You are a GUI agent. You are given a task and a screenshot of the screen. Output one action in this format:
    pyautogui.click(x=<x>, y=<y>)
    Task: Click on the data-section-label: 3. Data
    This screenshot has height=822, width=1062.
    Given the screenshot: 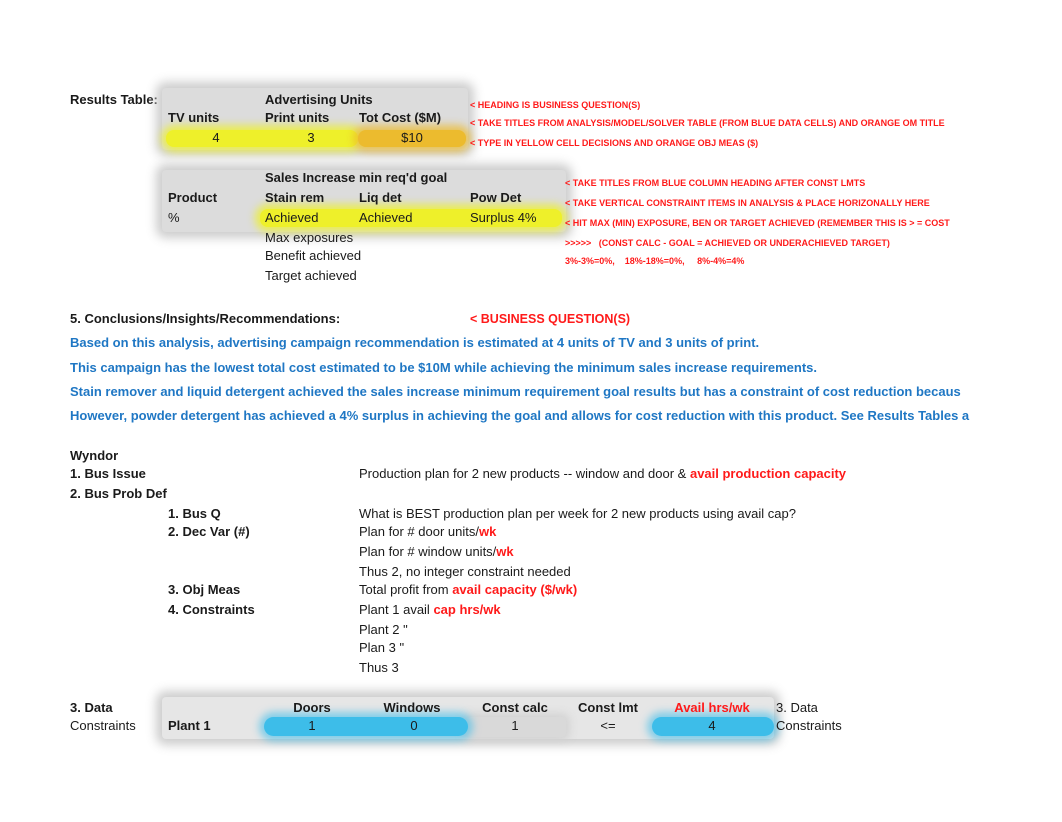 What is the action you would take?
    pyautogui.click(x=91, y=707)
    